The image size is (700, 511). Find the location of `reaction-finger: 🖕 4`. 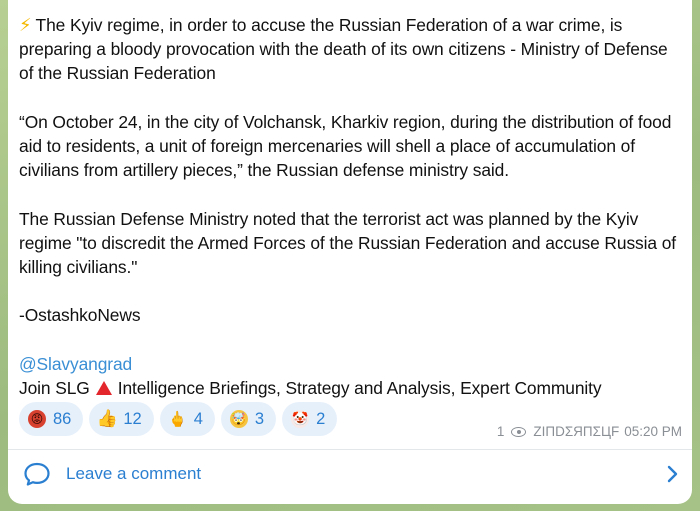

reaction-finger: 🖕 4 is located at coordinates (187, 419).